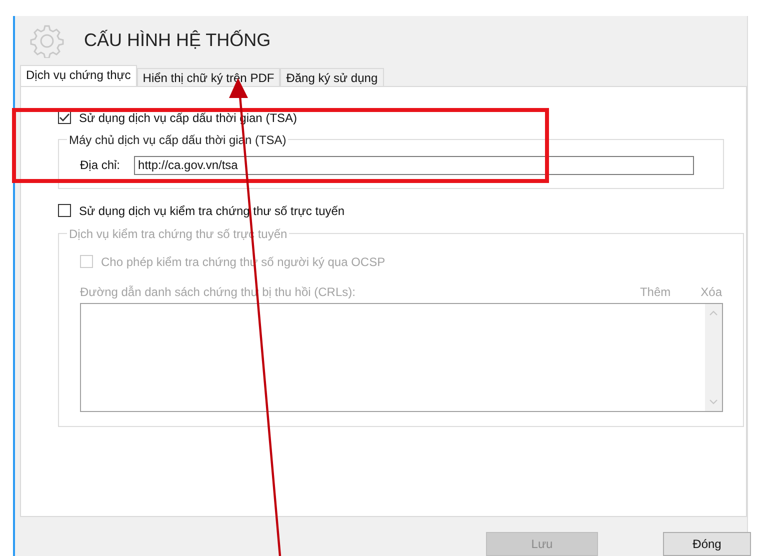  I want to click on tab: Dịch vụ chứng thực, so click(78, 75).